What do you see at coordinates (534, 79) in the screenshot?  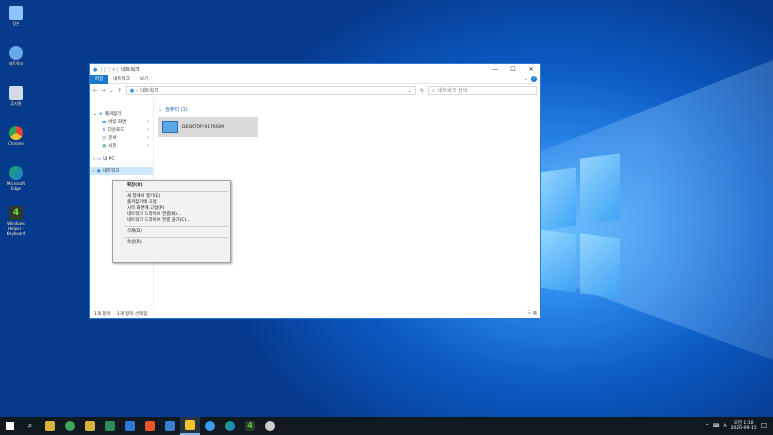 I see `help-icon: ?` at bounding box center [534, 79].